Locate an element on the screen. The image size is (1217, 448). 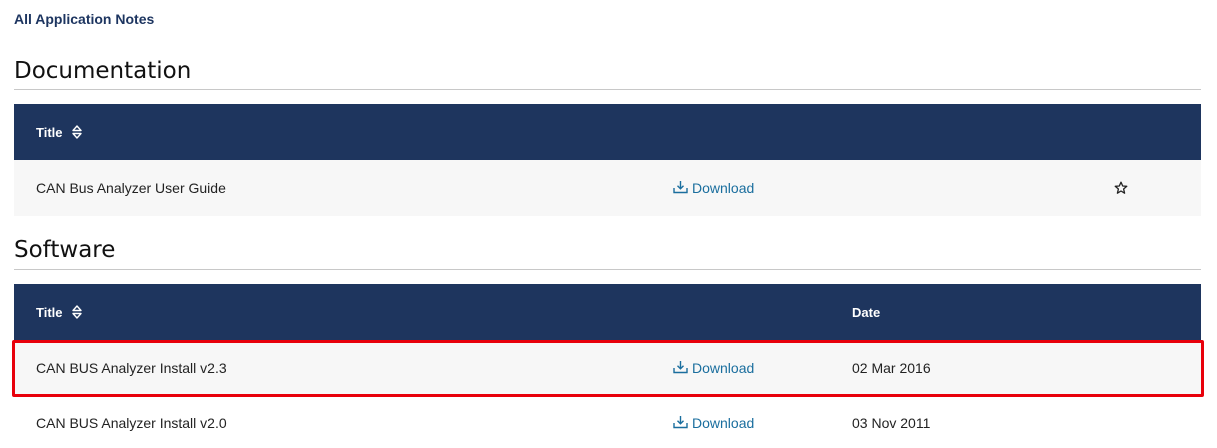
release-date: 03 Nov 2011 is located at coordinates (891, 423).